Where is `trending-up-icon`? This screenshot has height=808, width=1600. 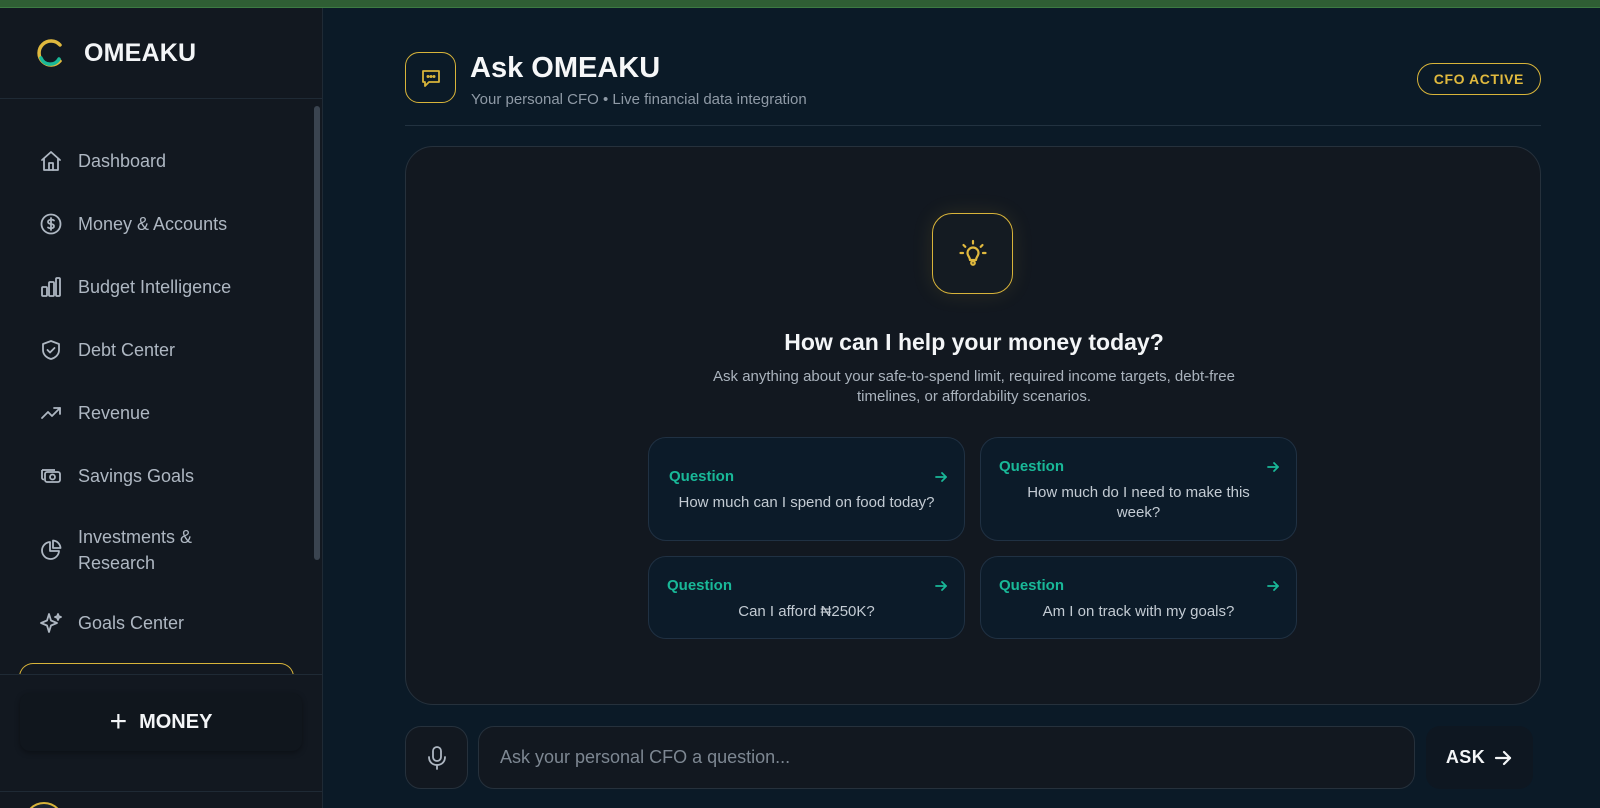 trending-up-icon is located at coordinates (51, 413).